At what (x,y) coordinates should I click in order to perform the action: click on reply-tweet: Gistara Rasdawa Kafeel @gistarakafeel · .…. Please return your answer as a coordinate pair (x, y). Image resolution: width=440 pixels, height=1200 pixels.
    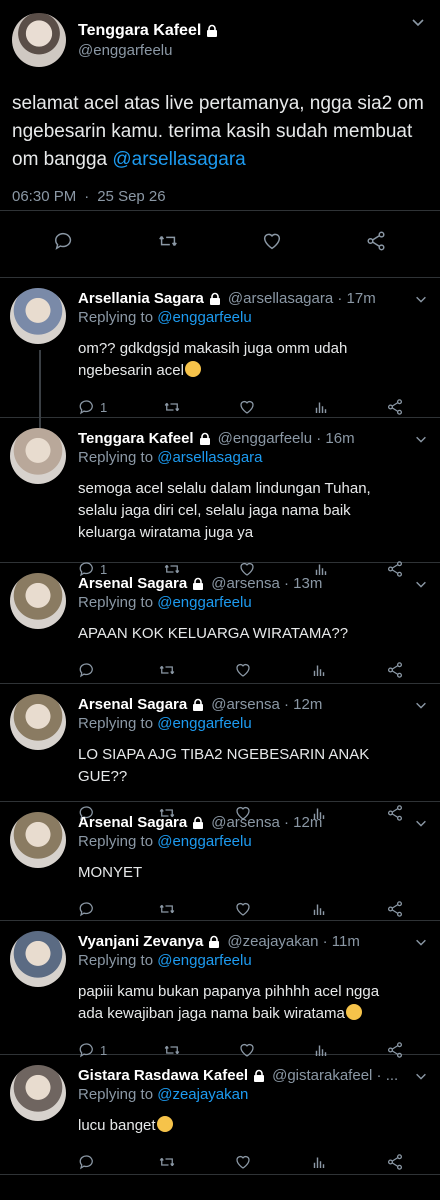
    Looking at the image, I should click on (220, 1115).